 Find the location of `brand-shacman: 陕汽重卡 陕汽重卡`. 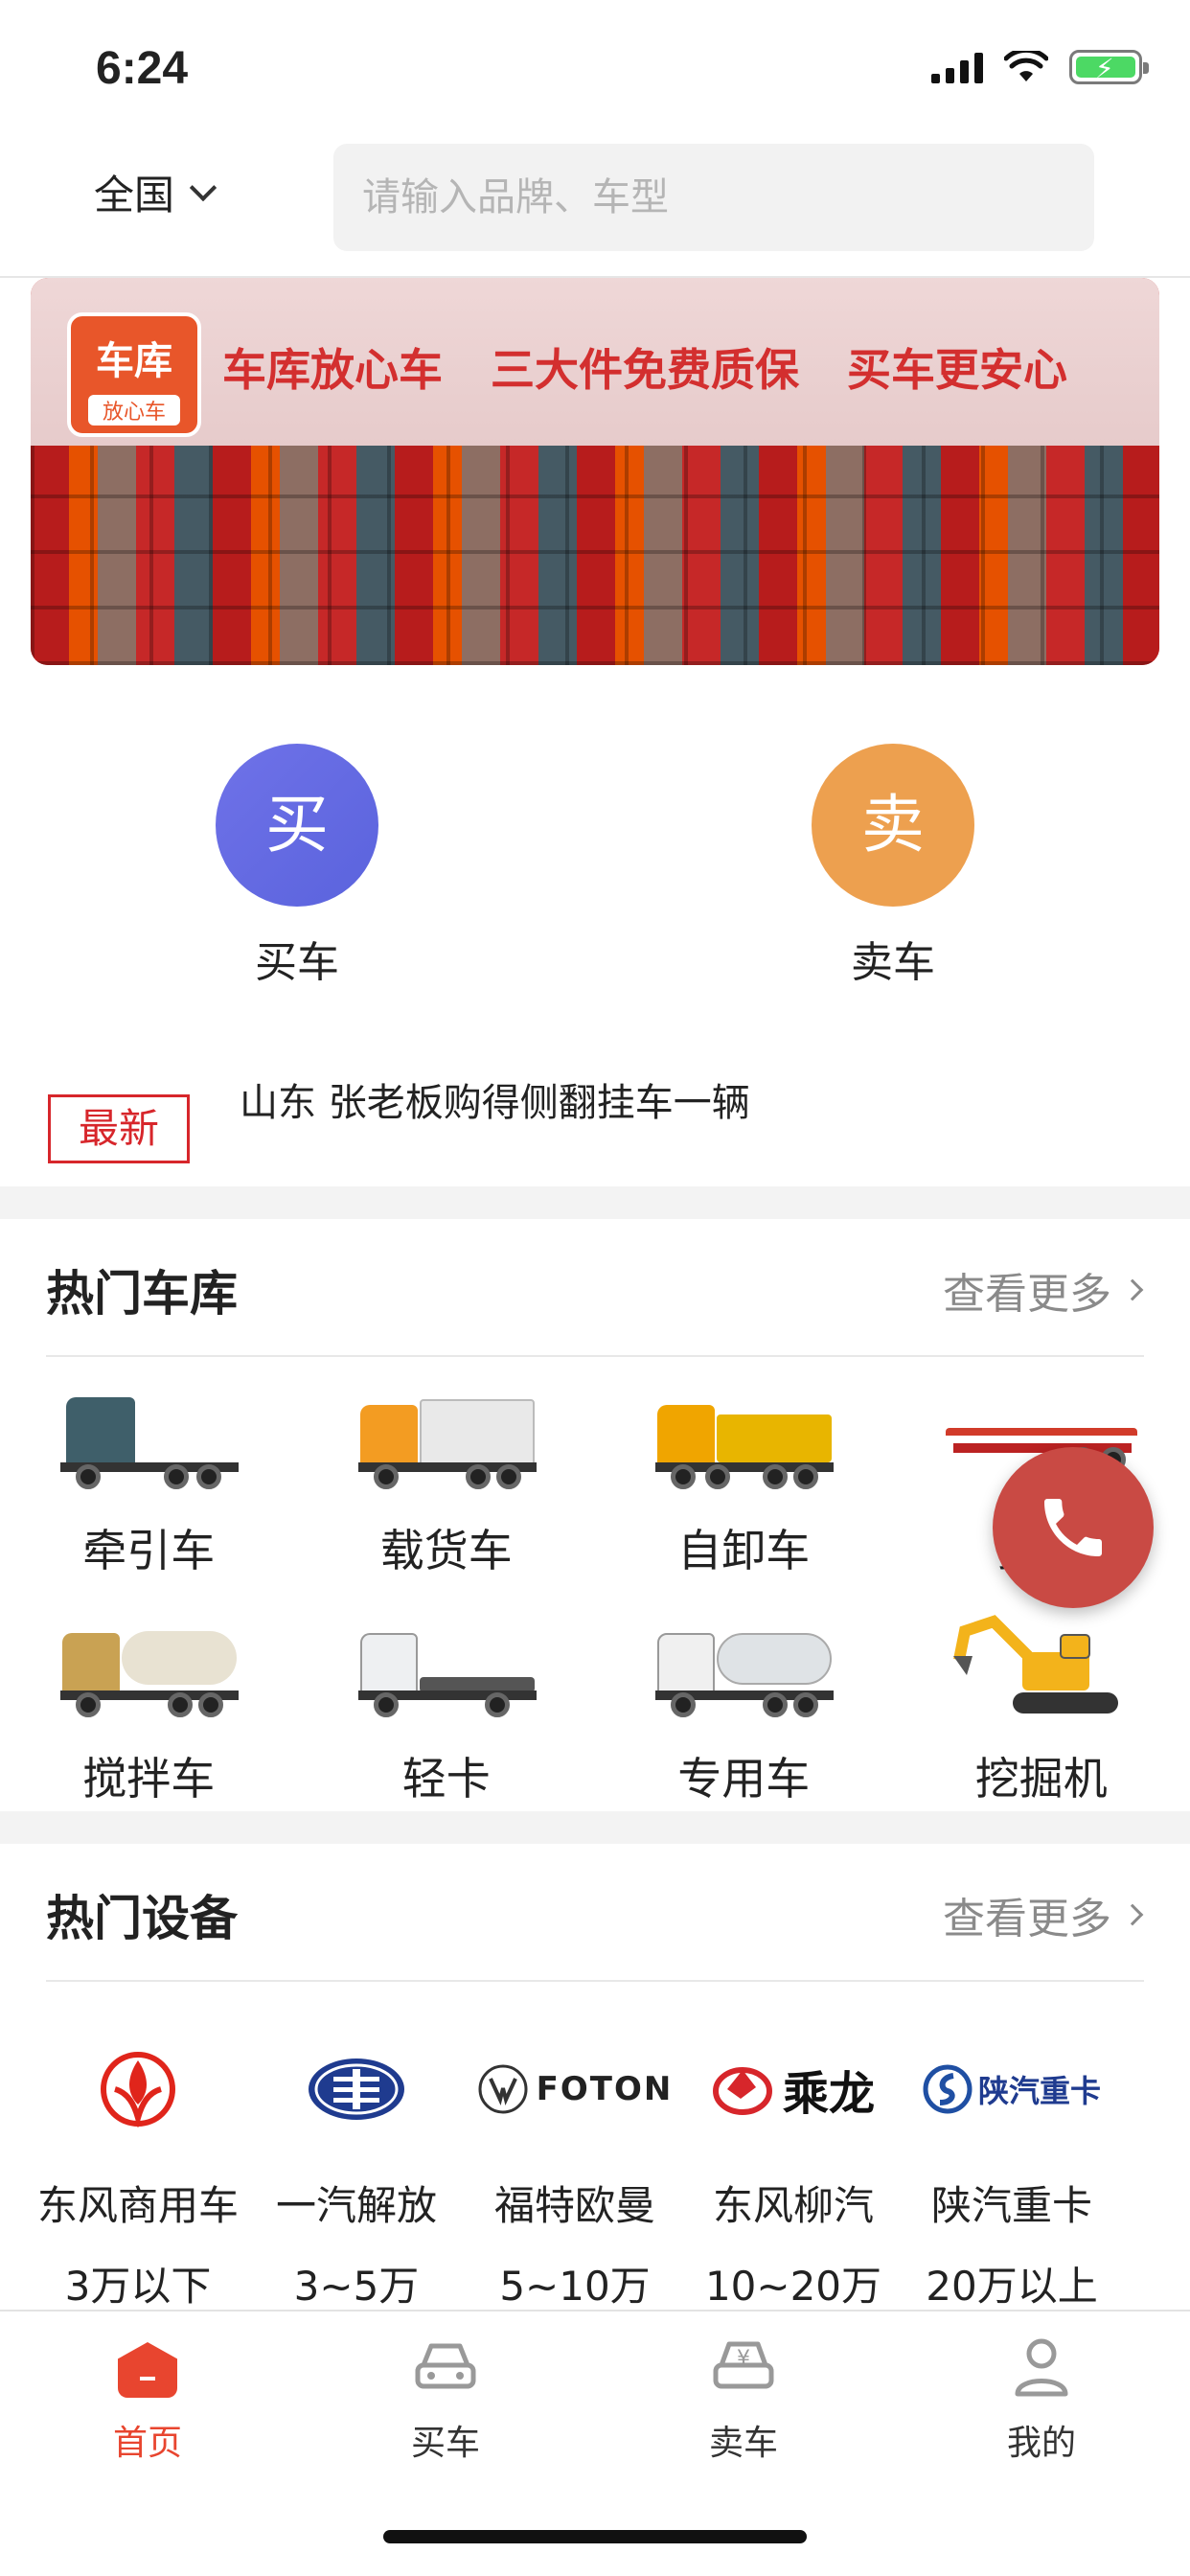

brand-shacman: 陕汽重卡 陕汽重卡 is located at coordinates (1012, 2141).